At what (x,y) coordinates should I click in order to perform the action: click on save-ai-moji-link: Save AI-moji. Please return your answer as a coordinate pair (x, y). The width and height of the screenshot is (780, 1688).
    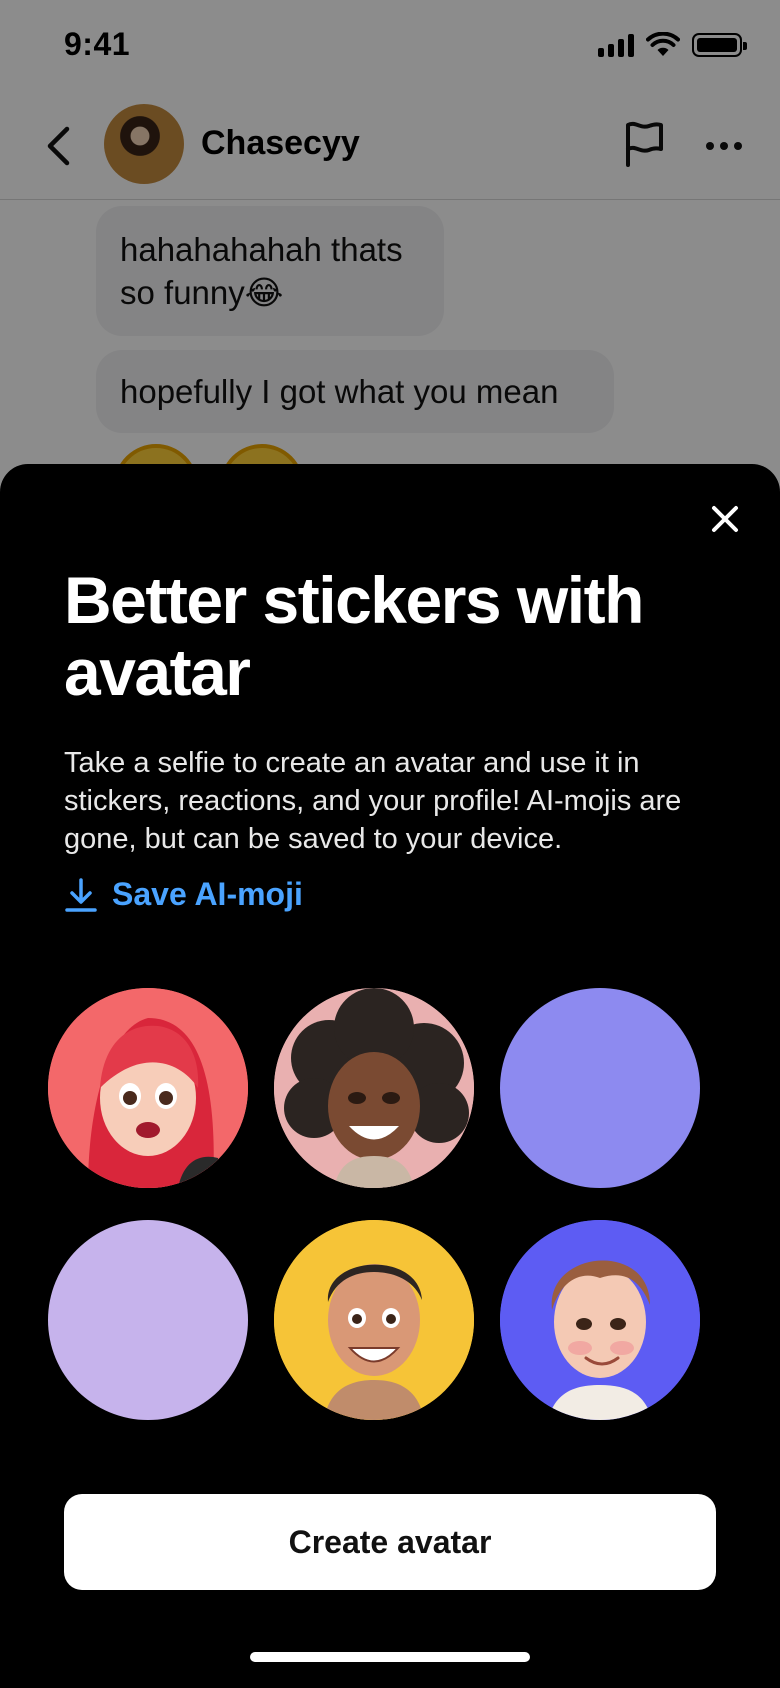
    Looking at the image, I should click on (183, 894).